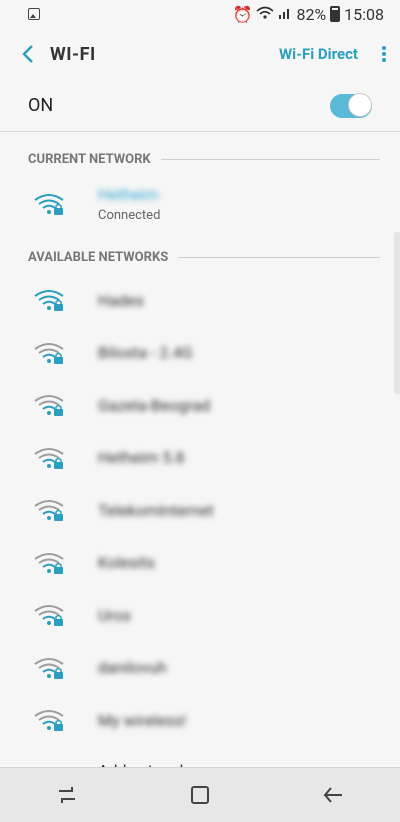 The width and height of the screenshot is (400, 822). What do you see at coordinates (200, 106) in the screenshot?
I see `wifi-toggle-row: ON` at bounding box center [200, 106].